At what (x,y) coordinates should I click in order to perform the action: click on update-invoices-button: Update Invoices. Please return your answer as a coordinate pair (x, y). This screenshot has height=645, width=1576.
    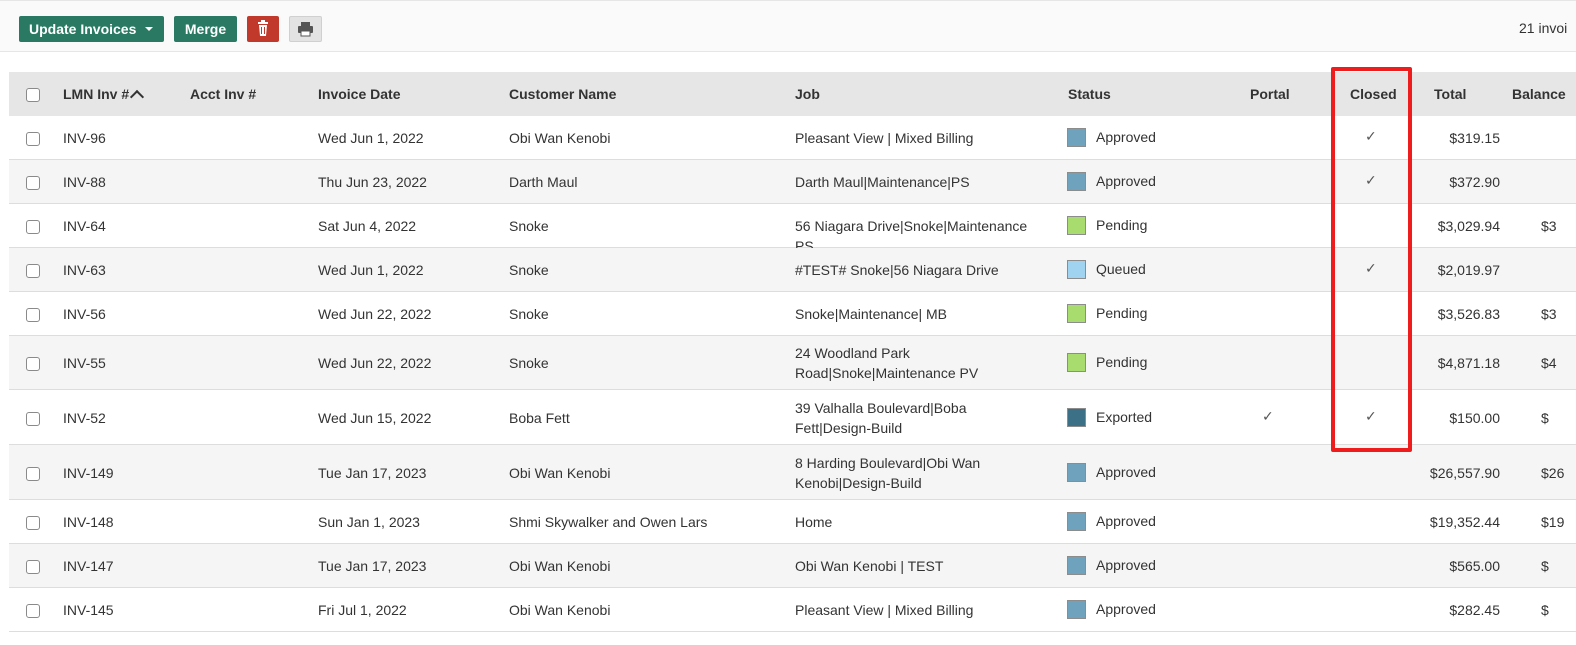
    Looking at the image, I should click on (91, 29).